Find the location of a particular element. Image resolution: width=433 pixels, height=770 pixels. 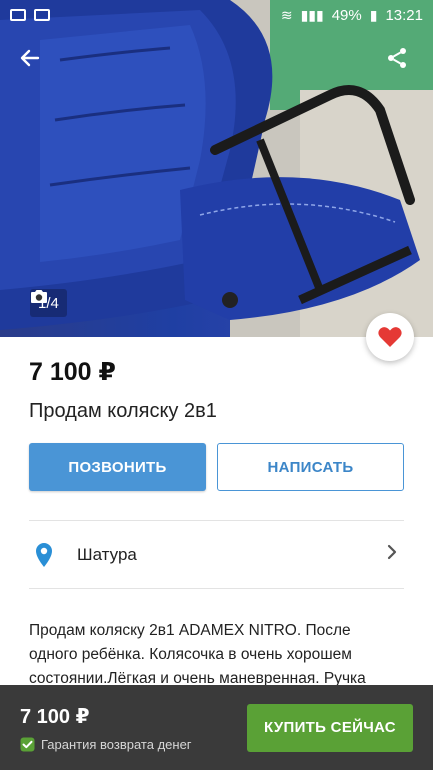

clock: 13:21 is located at coordinates (404, 15).